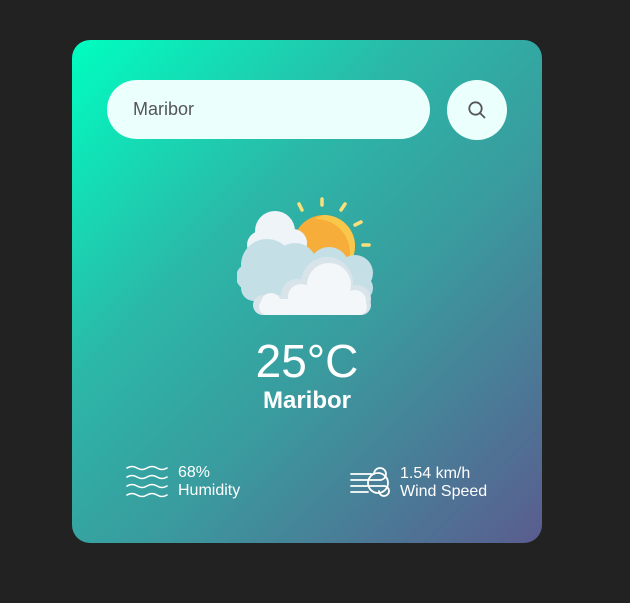 Image resolution: width=630 pixels, height=603 pixels. What do you see at coordinates (268, 109) in the screenshot?
I see `search-input` at bounding box center [268, 109].